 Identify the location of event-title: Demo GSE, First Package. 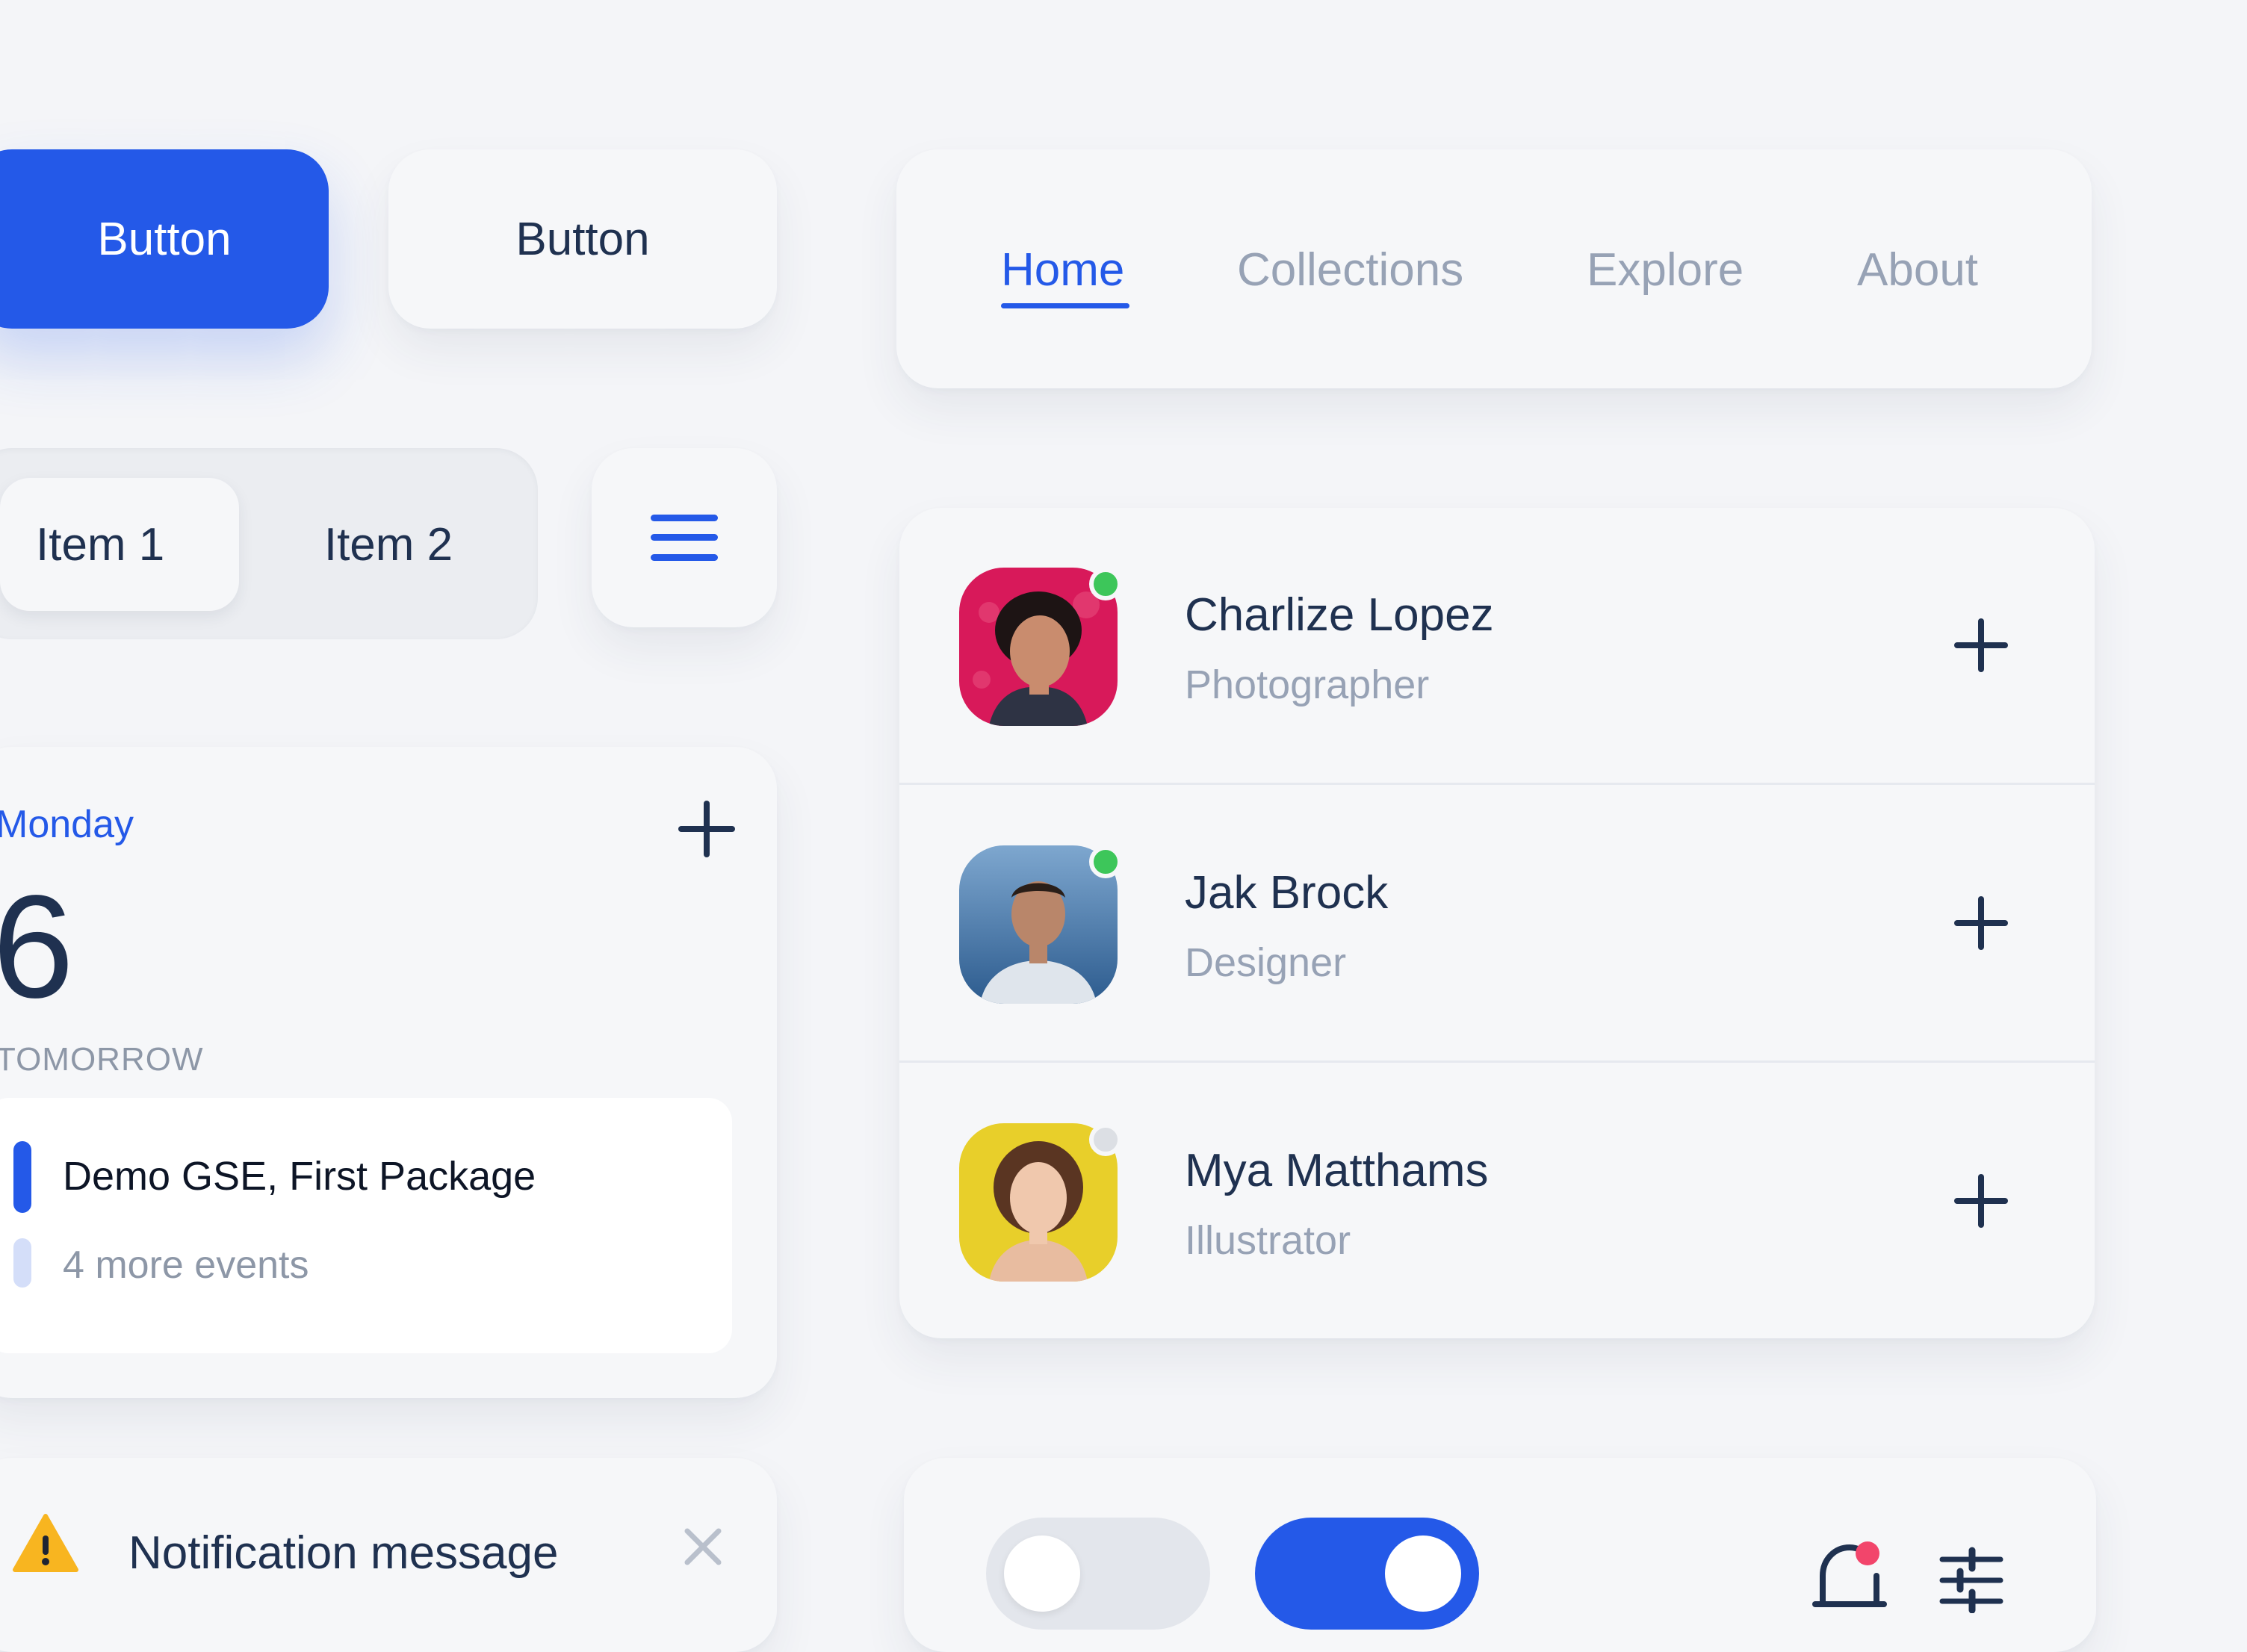
(299, 1176).